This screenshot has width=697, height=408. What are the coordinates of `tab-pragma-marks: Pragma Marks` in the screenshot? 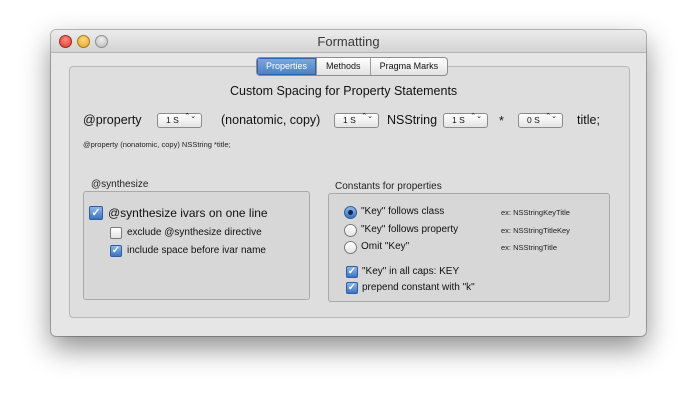 It's located at (408, 66).